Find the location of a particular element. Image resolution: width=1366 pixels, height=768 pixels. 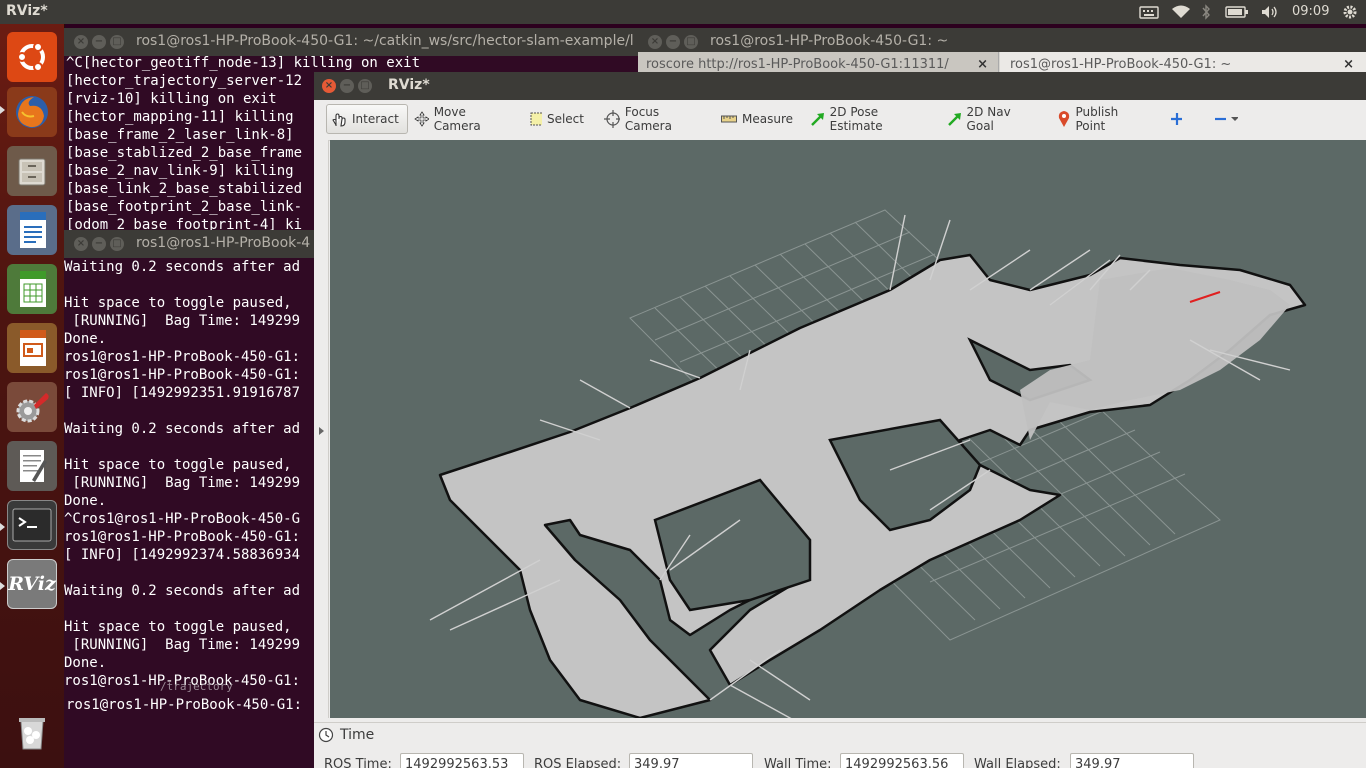

active-app-title: RViz* is located at coordinates (27, 11).